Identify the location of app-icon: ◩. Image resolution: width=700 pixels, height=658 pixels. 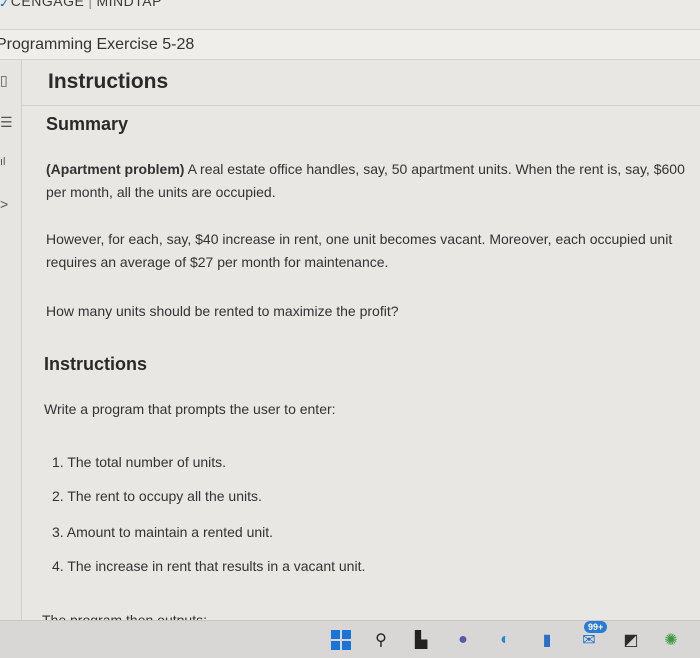
(631, 640).